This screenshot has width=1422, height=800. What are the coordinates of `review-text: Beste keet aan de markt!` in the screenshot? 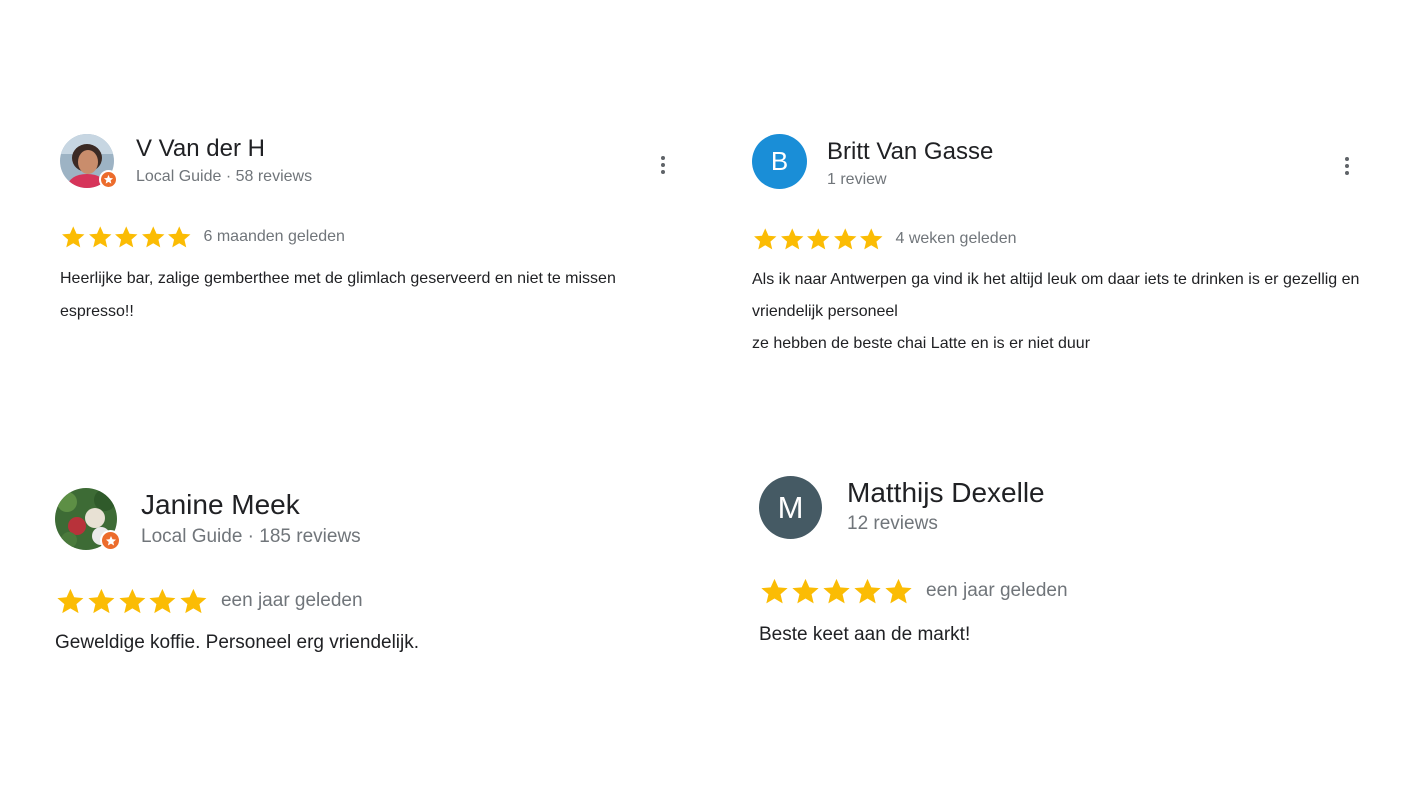 It's located at (865, 634).